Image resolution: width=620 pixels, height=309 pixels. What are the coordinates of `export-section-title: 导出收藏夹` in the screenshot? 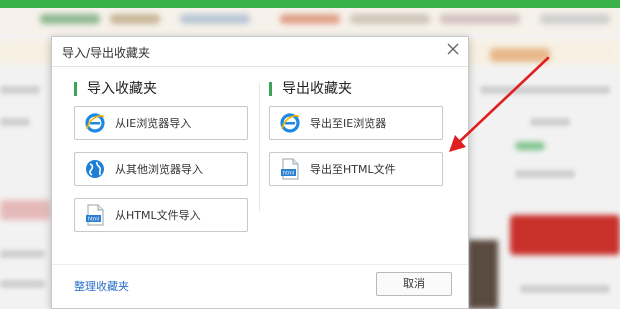 It's located at (310, 89).